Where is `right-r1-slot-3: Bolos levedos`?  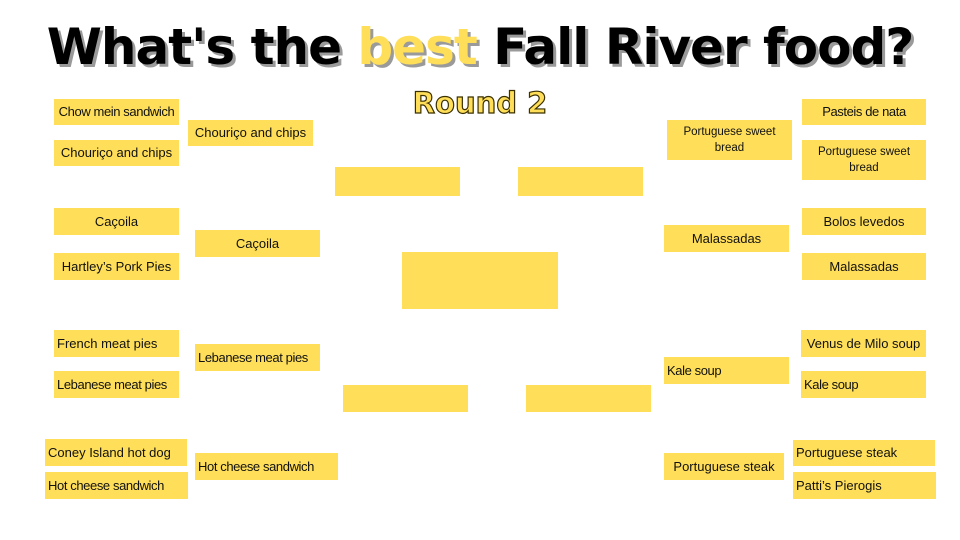 right-r1-slot-3: Bolos levedos is located at coordinates (864, 221).